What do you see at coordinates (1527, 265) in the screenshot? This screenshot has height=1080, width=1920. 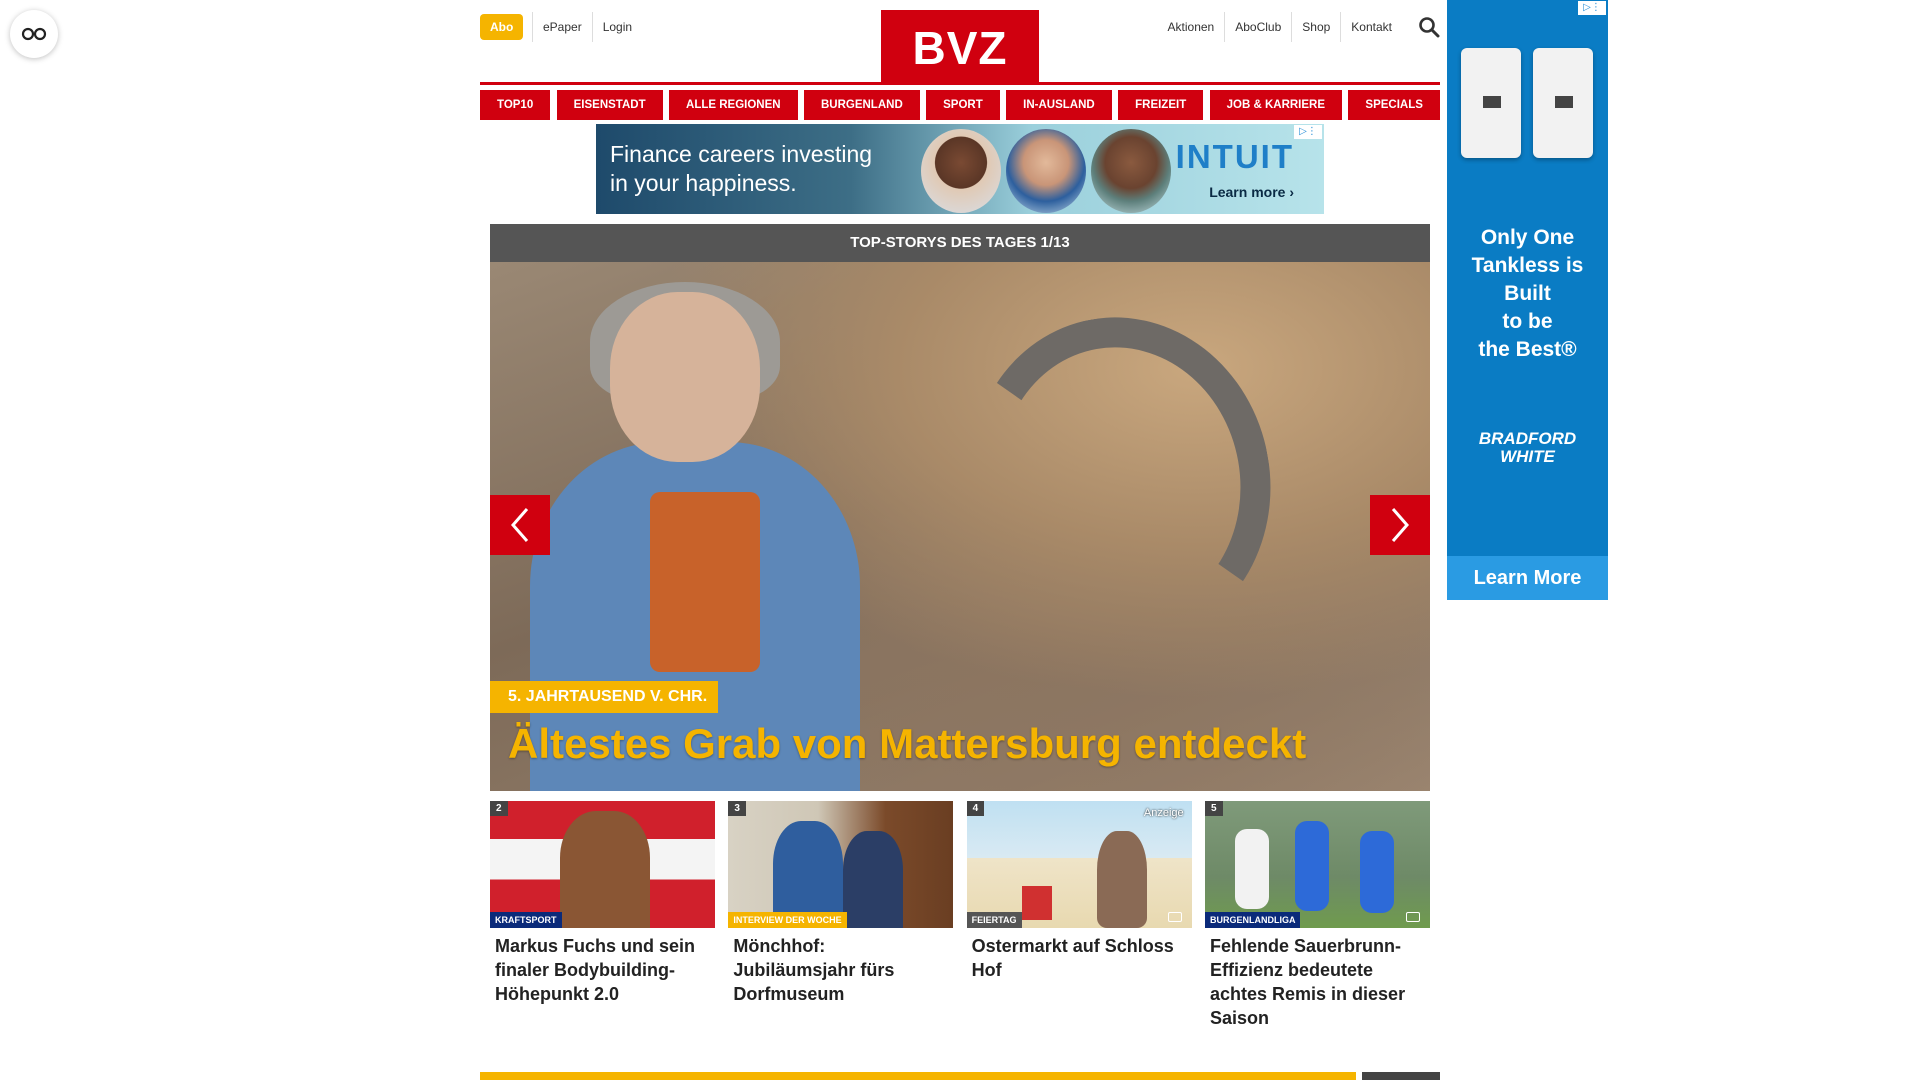 I see `ad-message-line: Tankless is` at bounding box center [1527, 265].